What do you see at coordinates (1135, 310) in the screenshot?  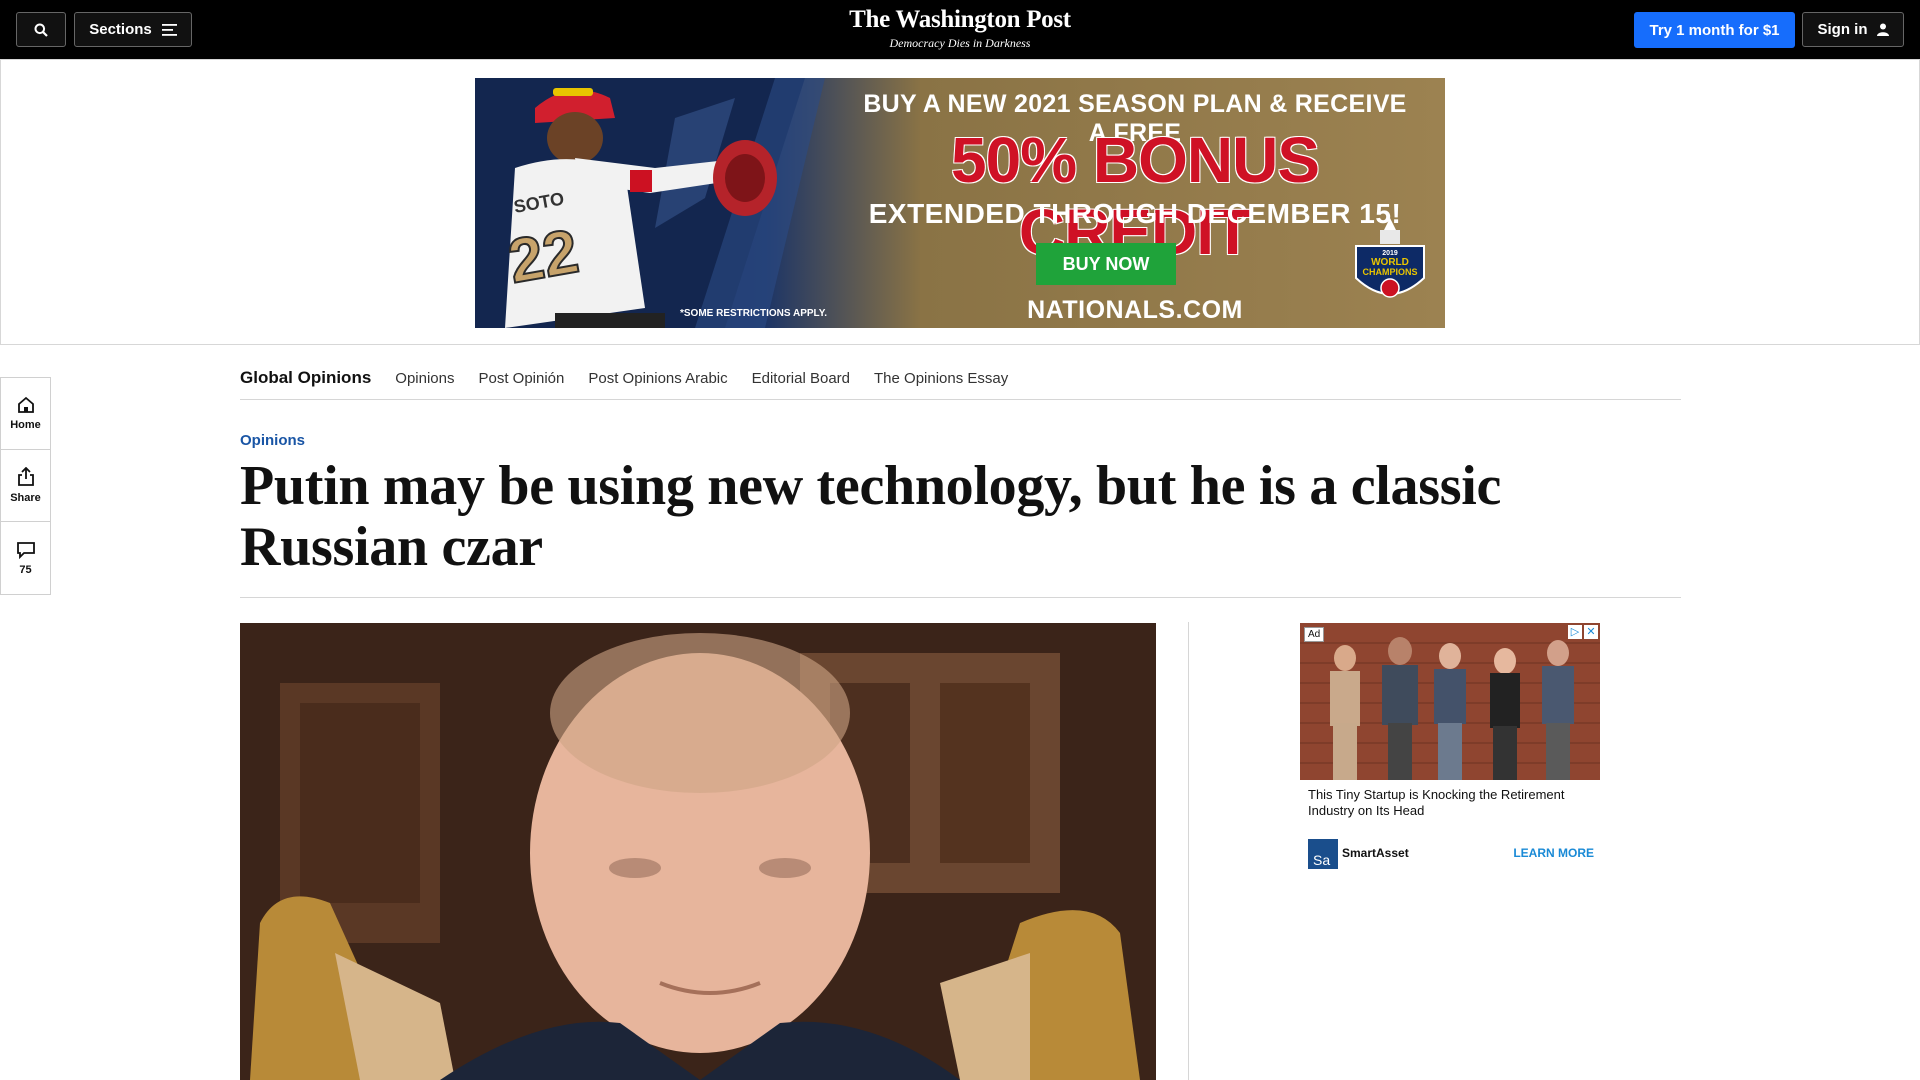 I see `banner-domain: NATIONALS.COM` at bounding box center [1135, 310].